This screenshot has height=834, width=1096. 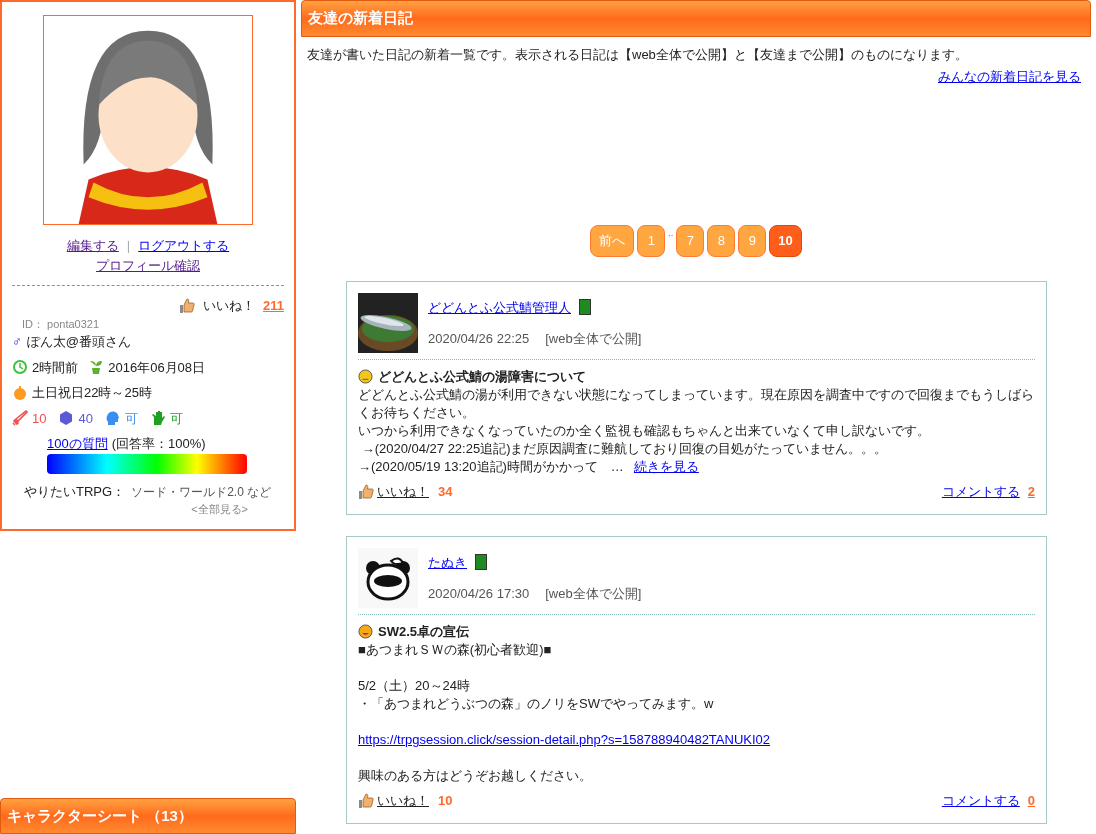 I want to click on all-diaries-link: みんなの新着日記を見る, so click(x=1009, y=77).